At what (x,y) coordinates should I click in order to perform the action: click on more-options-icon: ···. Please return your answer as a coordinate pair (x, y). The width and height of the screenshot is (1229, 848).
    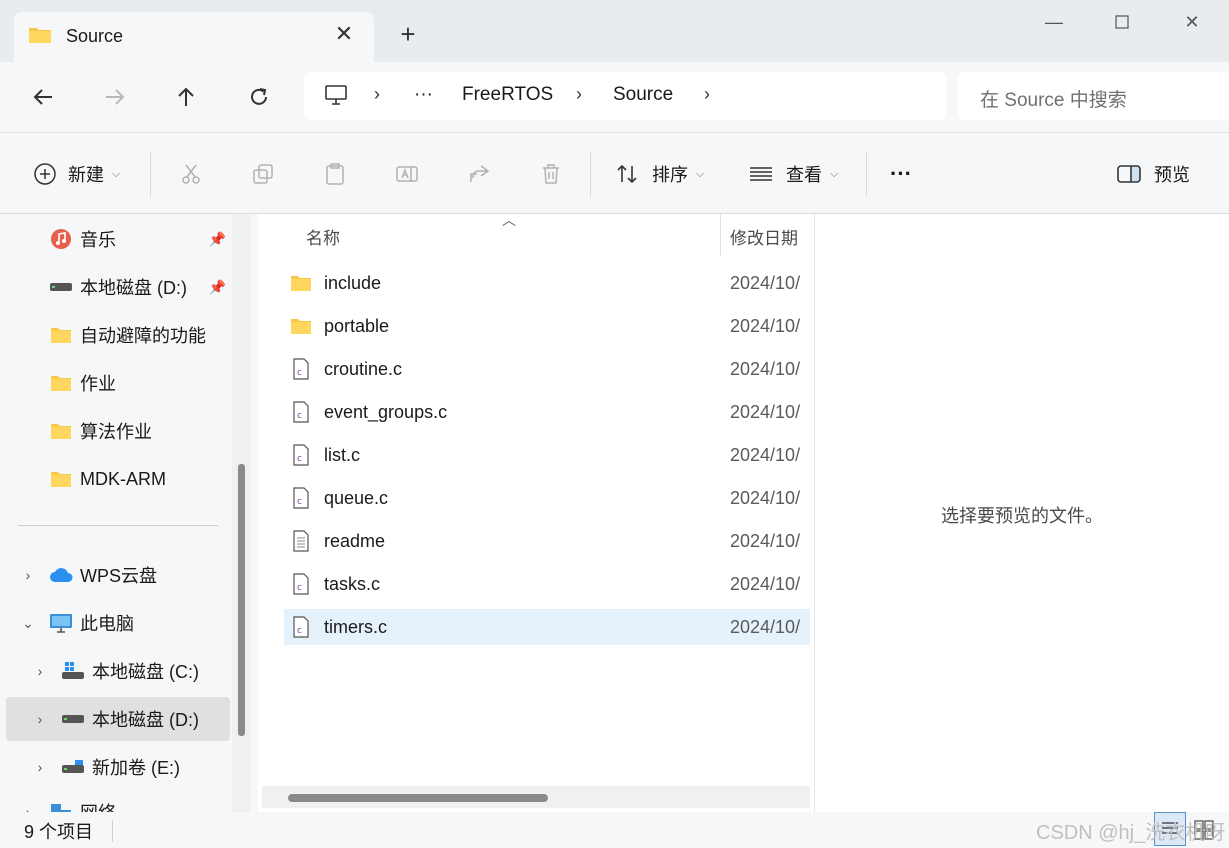
    Looking at the image, I should click on (901, 174).